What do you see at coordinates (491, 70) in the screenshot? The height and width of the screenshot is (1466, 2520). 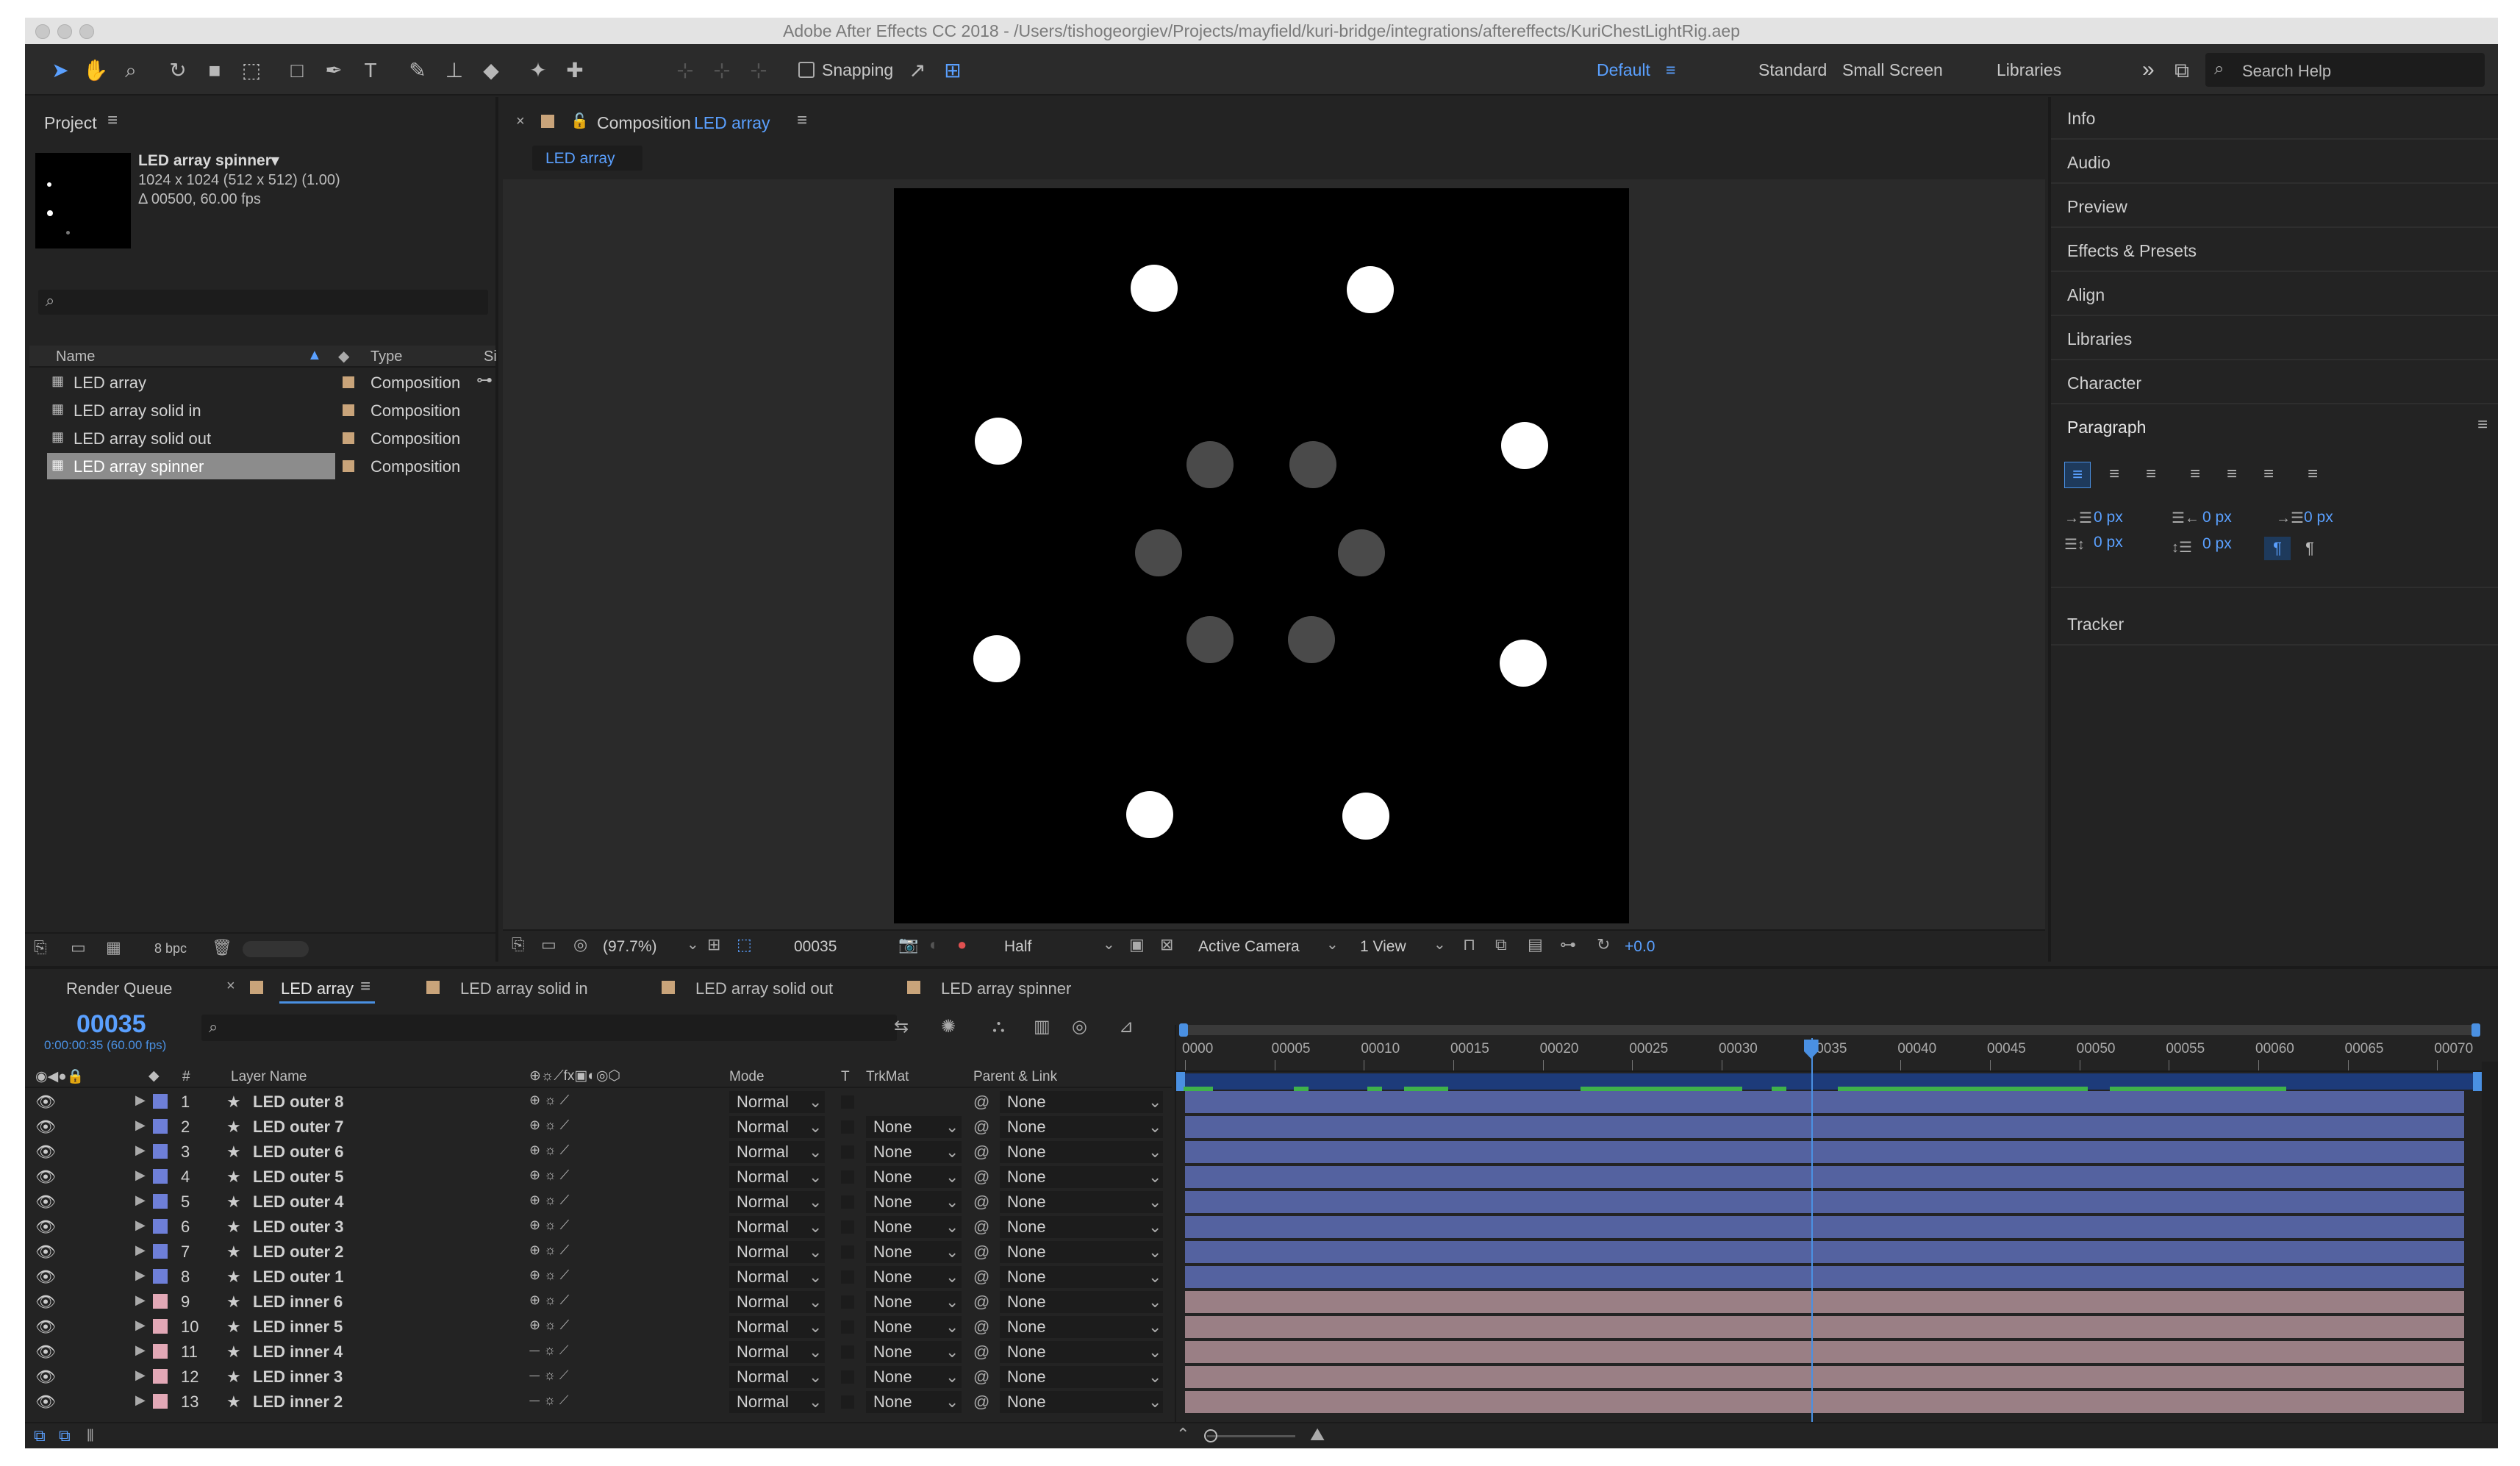 I see `eraser-tool-icon: ◆` at bounding box center [491, 70].